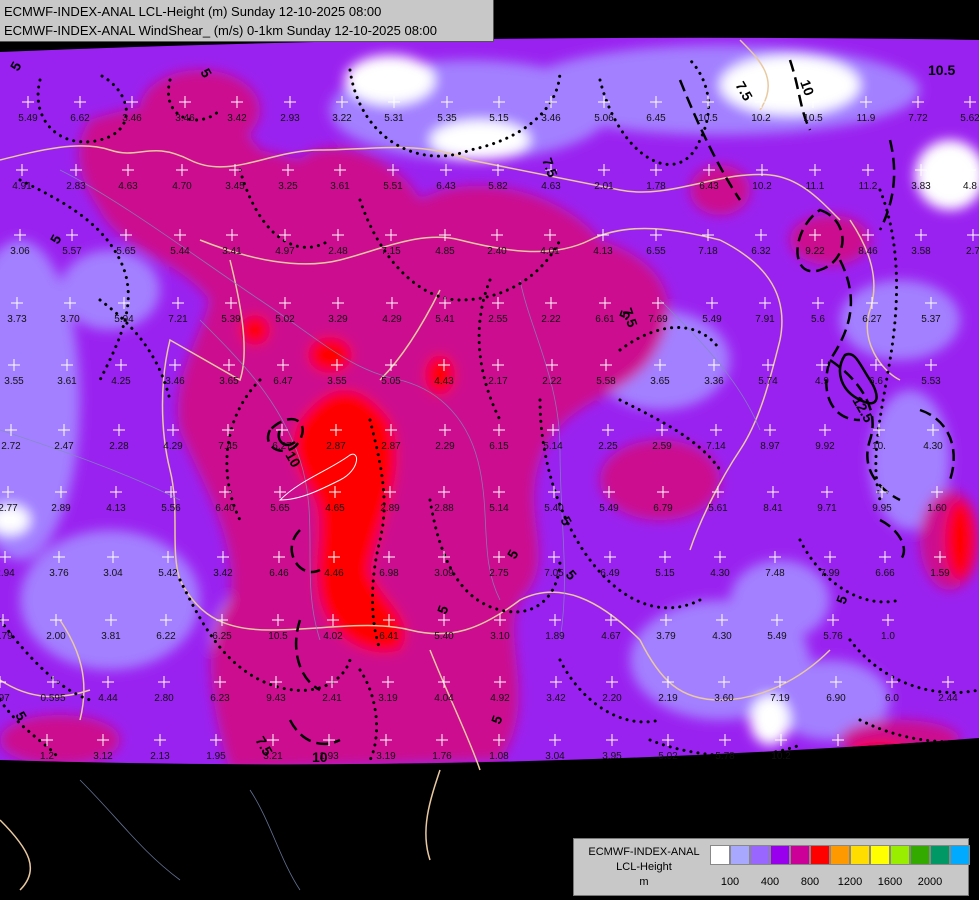 The height and width of the screenshot is (900, 979). What do you see at coordinates (892, 698) in the screenshot?
I see `station-value: 6.0` at bounding box center [892, 698].